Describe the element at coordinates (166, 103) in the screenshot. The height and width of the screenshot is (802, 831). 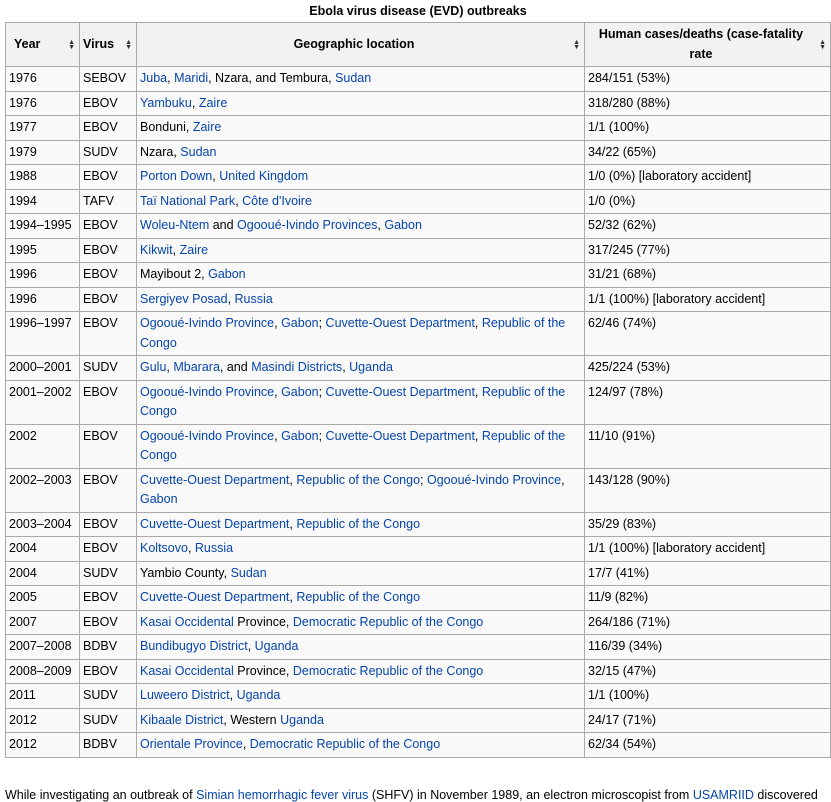
I see `link: Yambuku` at that location.